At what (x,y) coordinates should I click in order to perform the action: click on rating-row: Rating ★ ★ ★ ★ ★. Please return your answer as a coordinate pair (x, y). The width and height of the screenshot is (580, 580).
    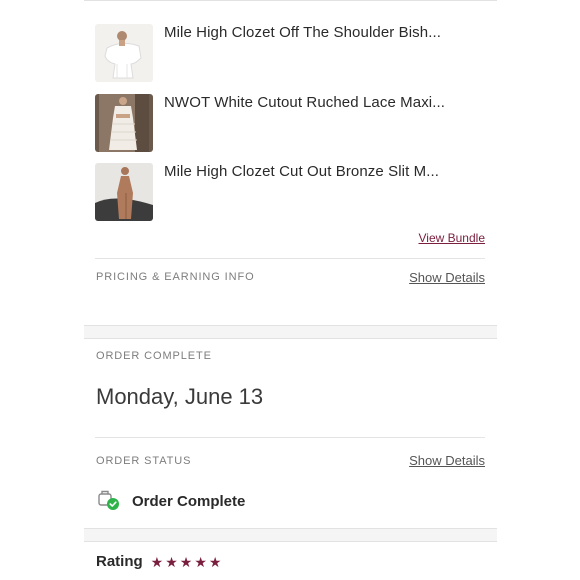
    Looking at the image, I should click on (159, 561).